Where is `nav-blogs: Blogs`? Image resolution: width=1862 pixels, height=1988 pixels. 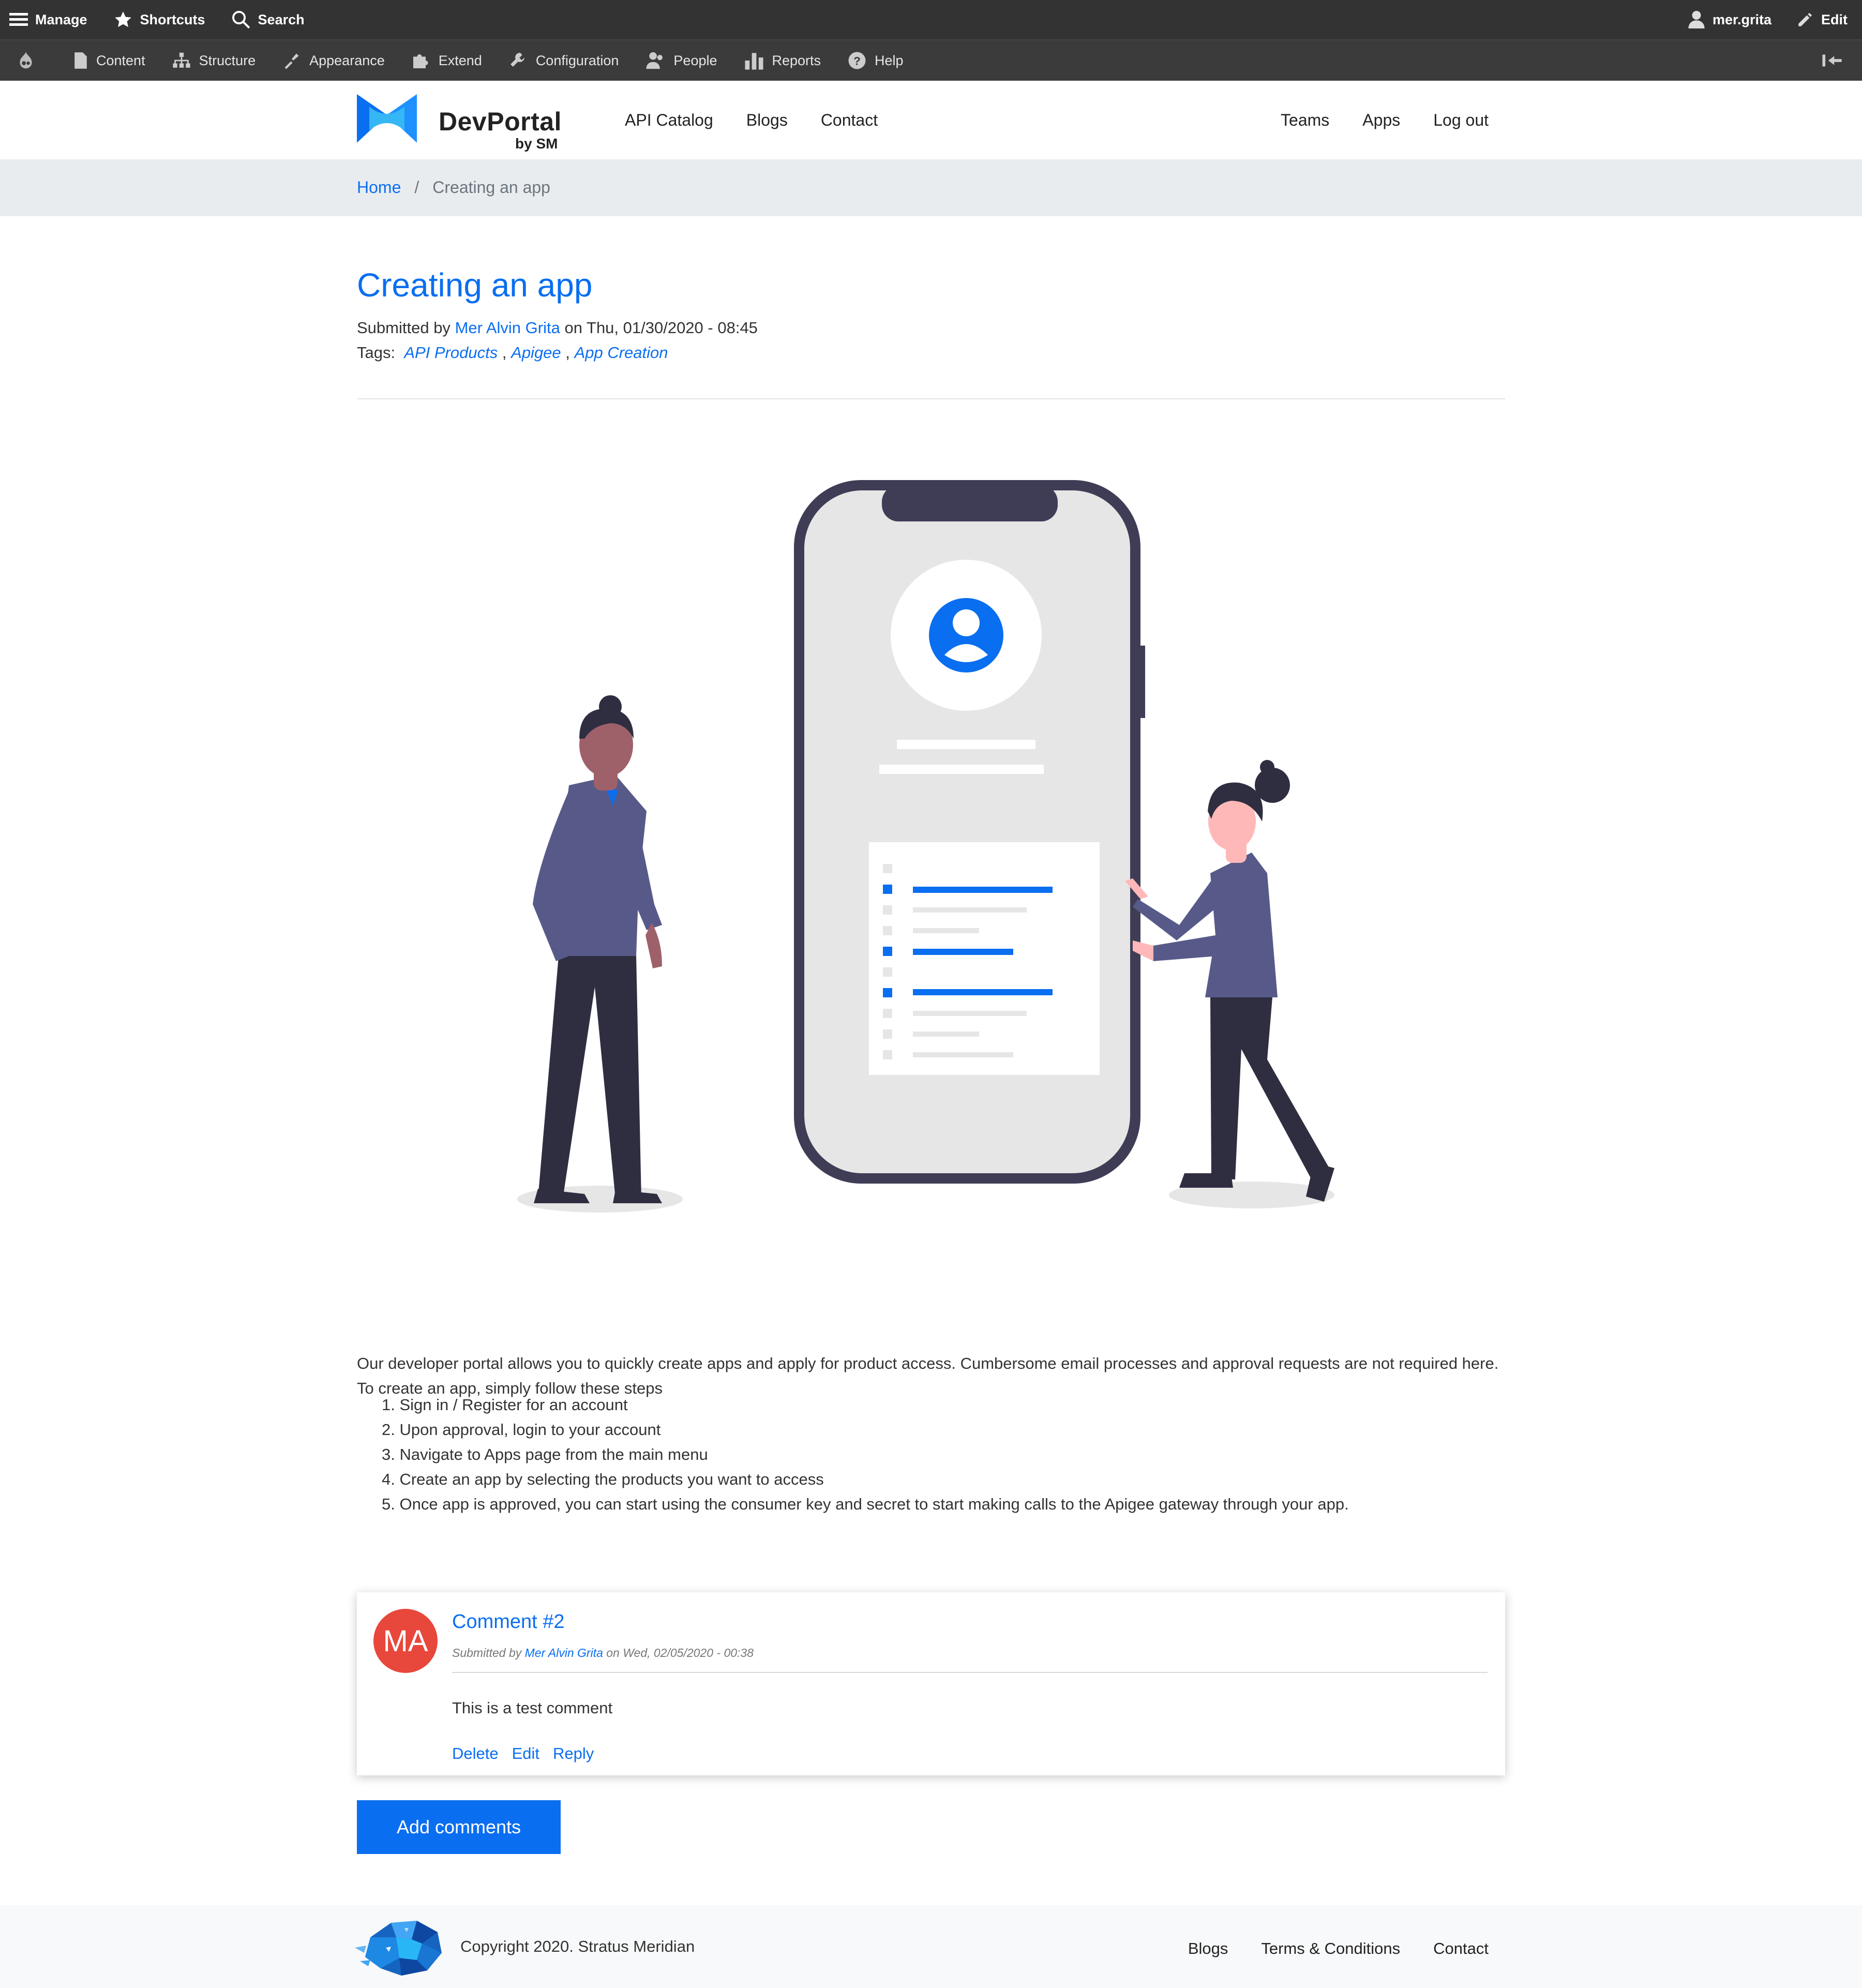 nav-blogs: Blogs is located at coordinates (767, 120).